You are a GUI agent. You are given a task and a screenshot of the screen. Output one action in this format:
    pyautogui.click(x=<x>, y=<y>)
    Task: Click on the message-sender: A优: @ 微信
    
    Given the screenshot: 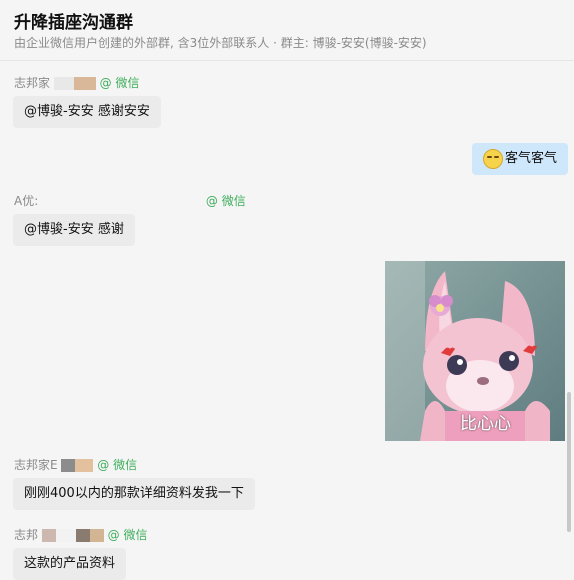 What is the action you would take?
    pyautogui.click(x=130, y=200)
    